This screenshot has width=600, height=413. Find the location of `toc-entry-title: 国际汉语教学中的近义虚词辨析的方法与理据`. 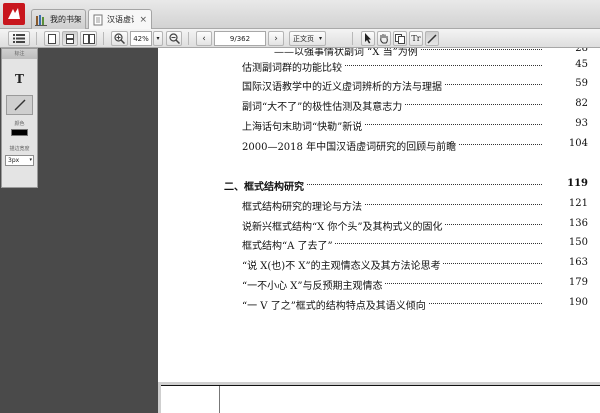

toc-entry-title: 国际汉语教学中的近义虚词辨析的方法与理据 is located at coordinates (343, 85).